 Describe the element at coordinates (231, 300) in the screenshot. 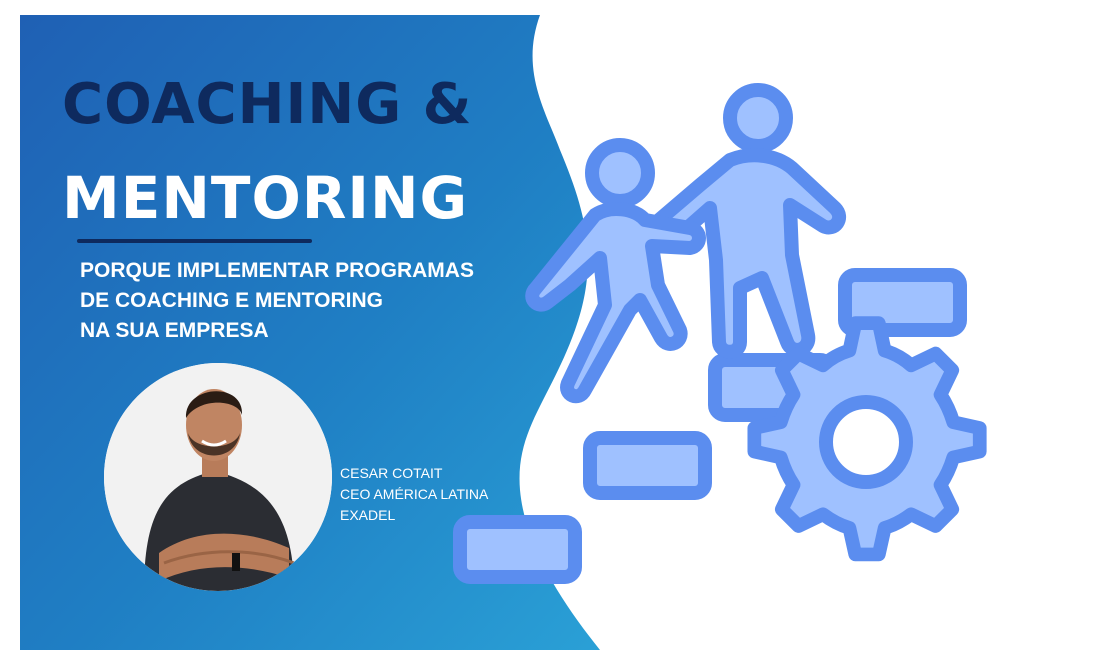

I see `subtitle-line-2: DE COACHING E MENTORING` at that location.